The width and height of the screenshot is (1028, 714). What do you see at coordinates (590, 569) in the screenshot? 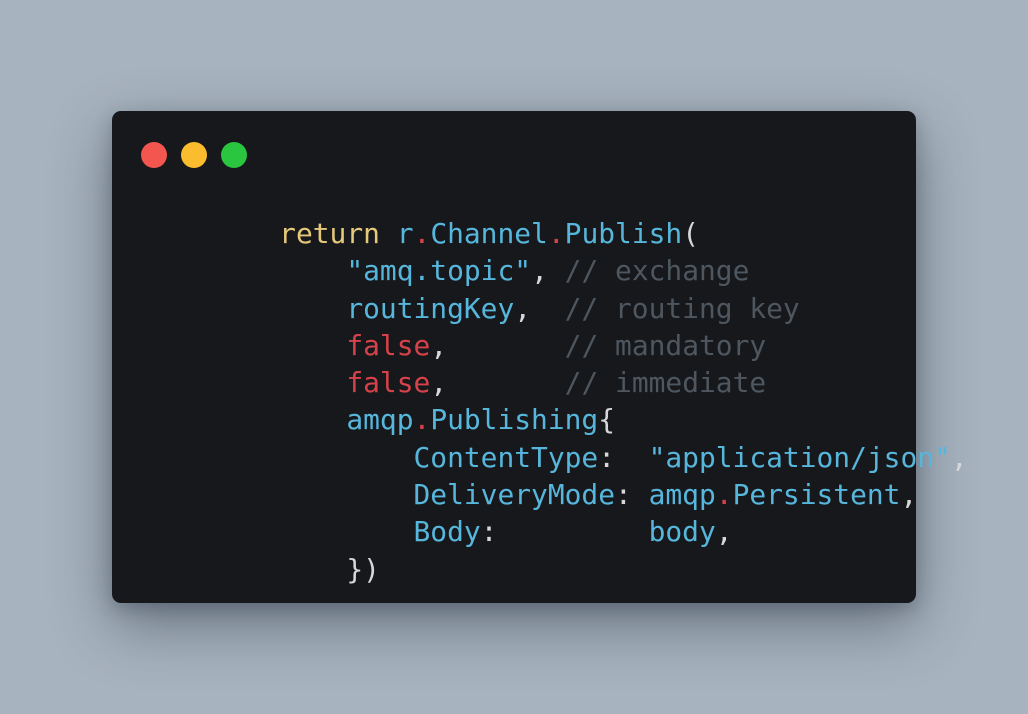
I see `code-line: })` at bounding box center [590, 569].